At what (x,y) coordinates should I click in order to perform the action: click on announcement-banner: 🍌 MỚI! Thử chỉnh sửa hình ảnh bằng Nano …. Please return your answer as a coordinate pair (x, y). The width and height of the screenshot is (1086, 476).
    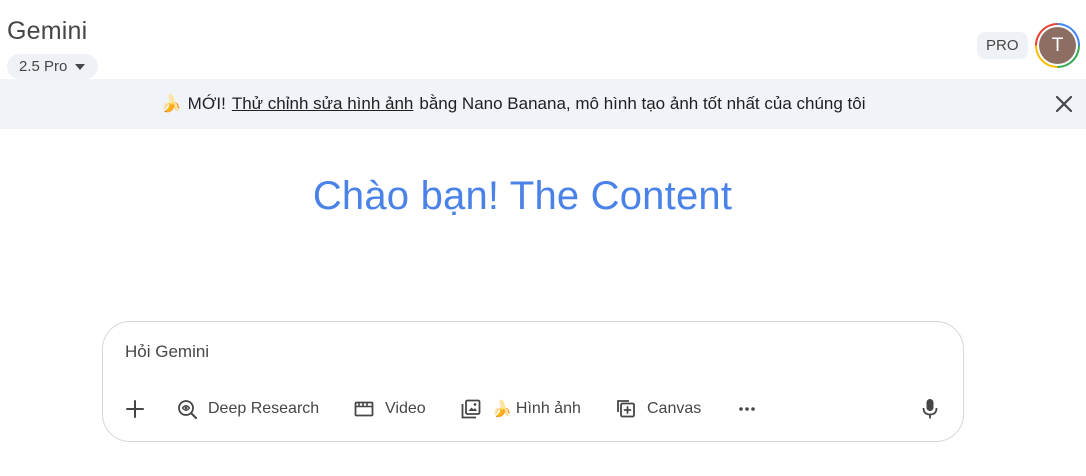
    Looking at the image, I should click on (543, 104).